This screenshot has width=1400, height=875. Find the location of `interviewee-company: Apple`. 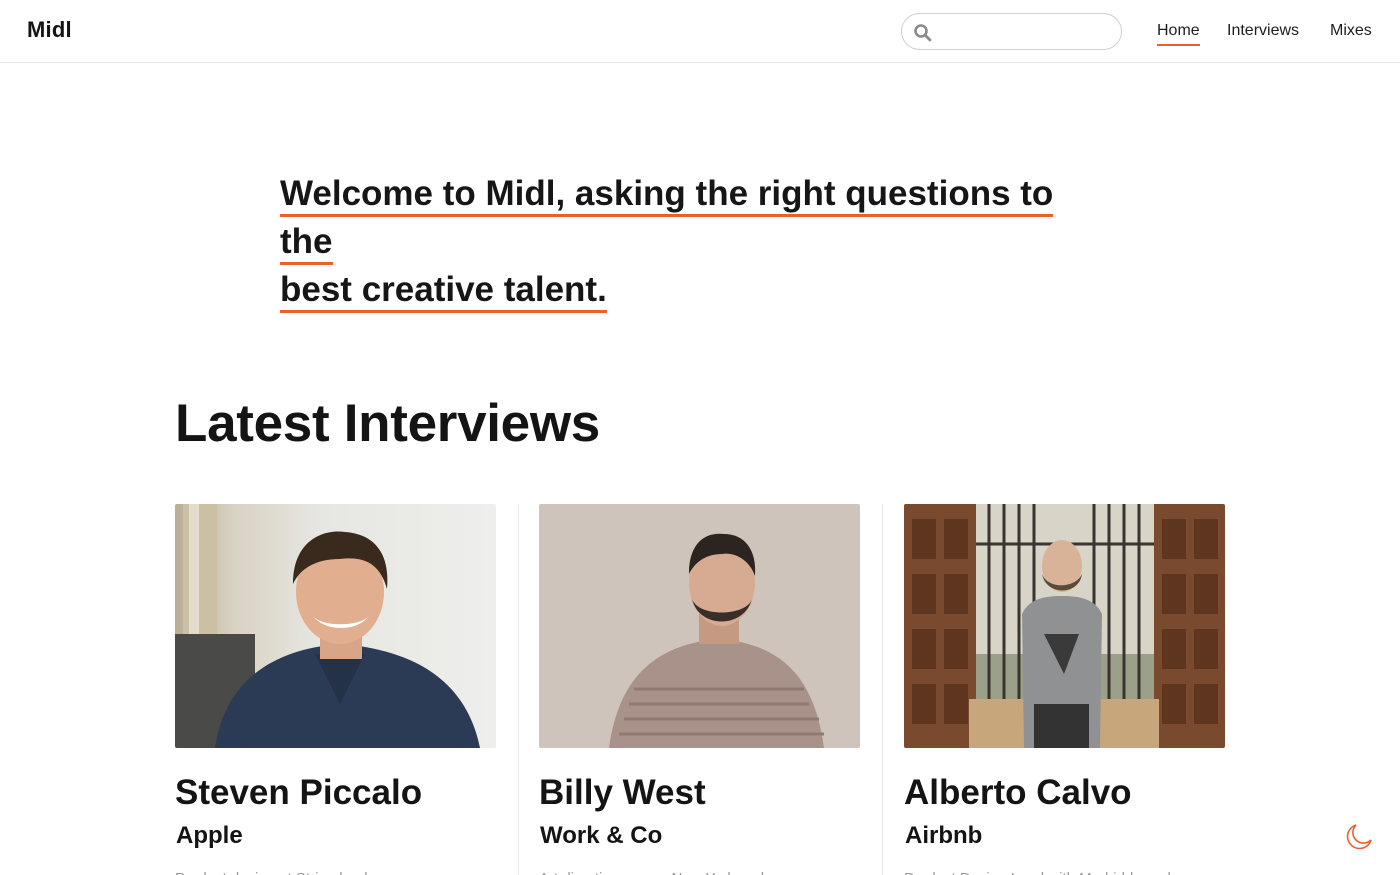

interviewee-company: Apple is located at coordinates (209, 835).